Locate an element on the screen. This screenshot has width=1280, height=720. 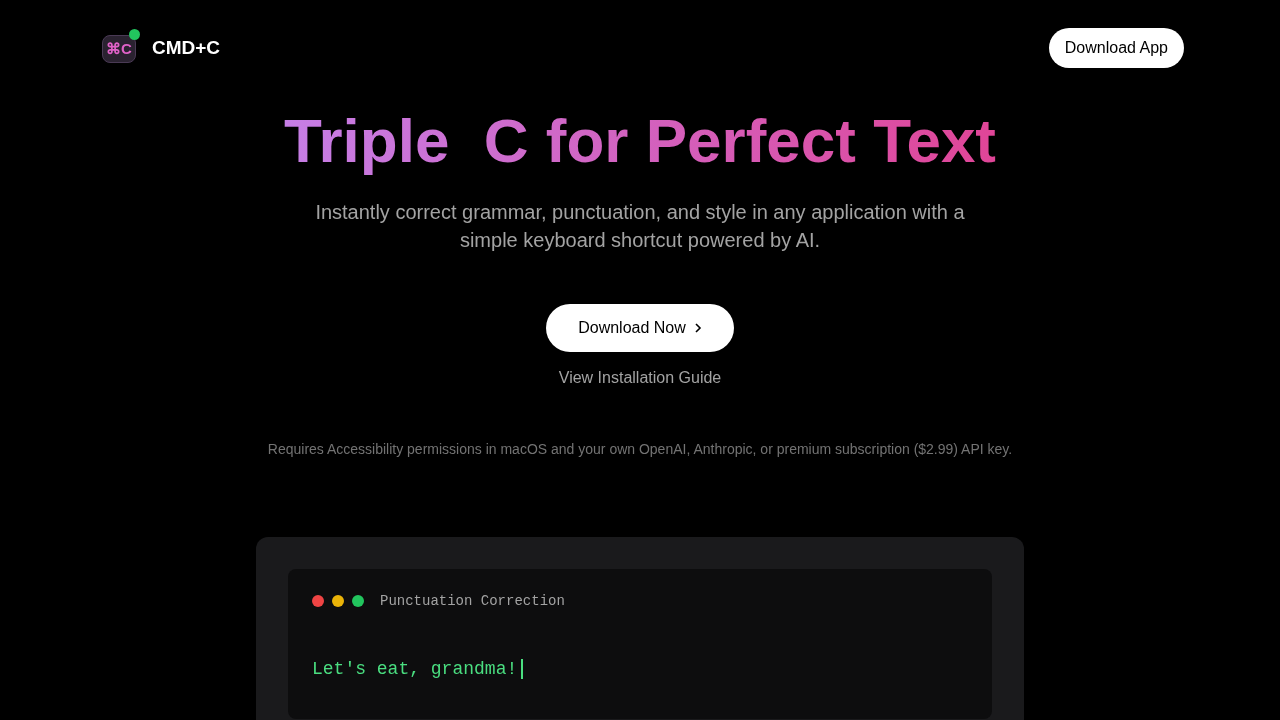
demo-text: Let's eat, grandma! is located at coordinates (415, 669).